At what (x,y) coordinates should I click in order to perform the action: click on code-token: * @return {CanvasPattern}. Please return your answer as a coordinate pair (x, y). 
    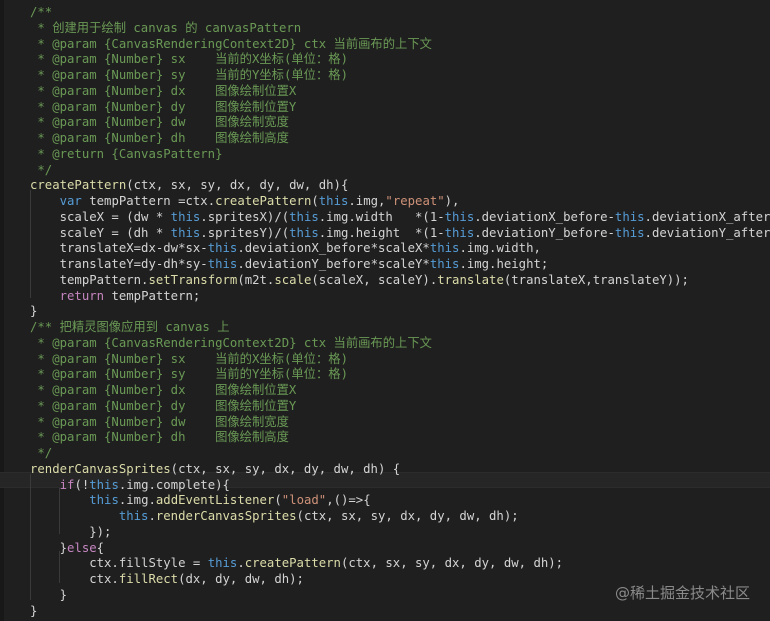
    Looking at the image, I should click on (126, 153).